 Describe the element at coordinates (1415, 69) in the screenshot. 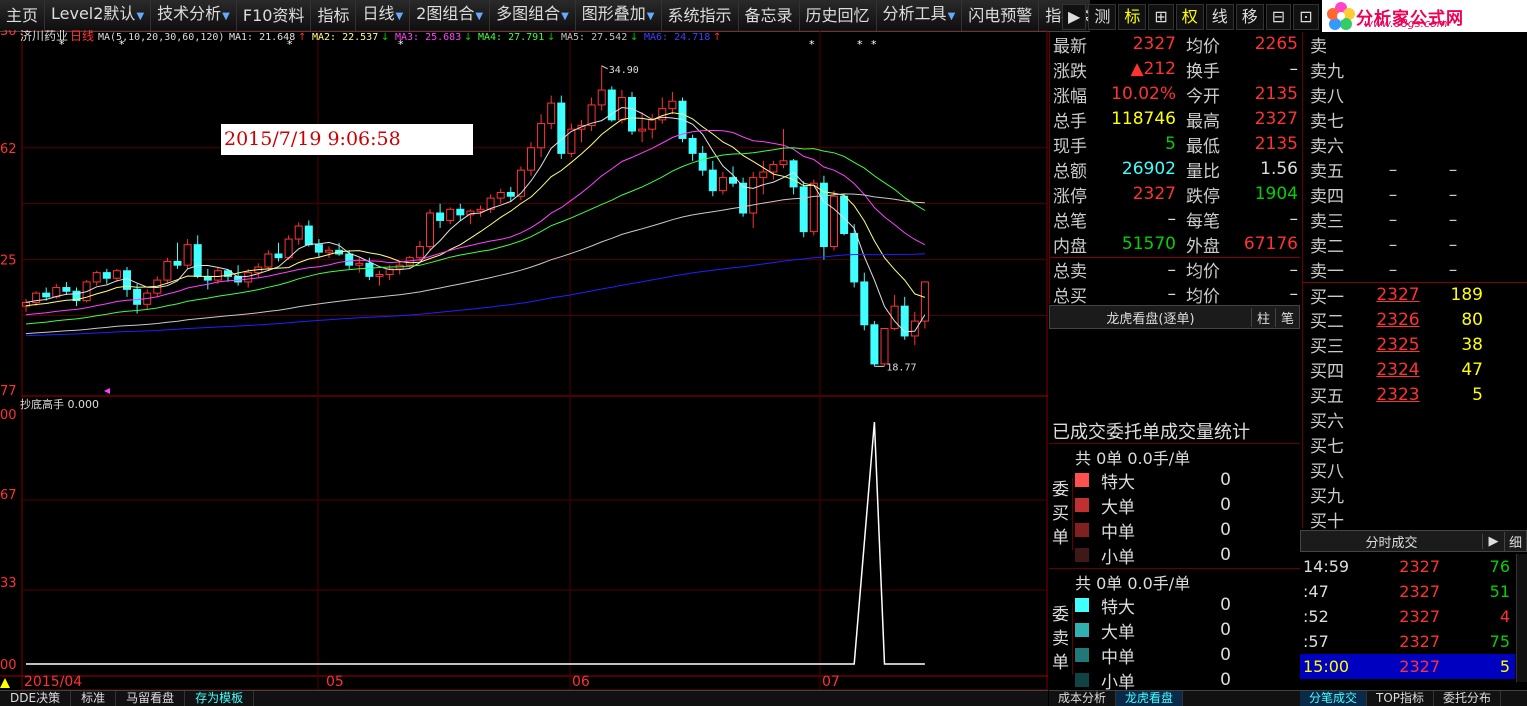

I see `book-row: 卖九` at that location.